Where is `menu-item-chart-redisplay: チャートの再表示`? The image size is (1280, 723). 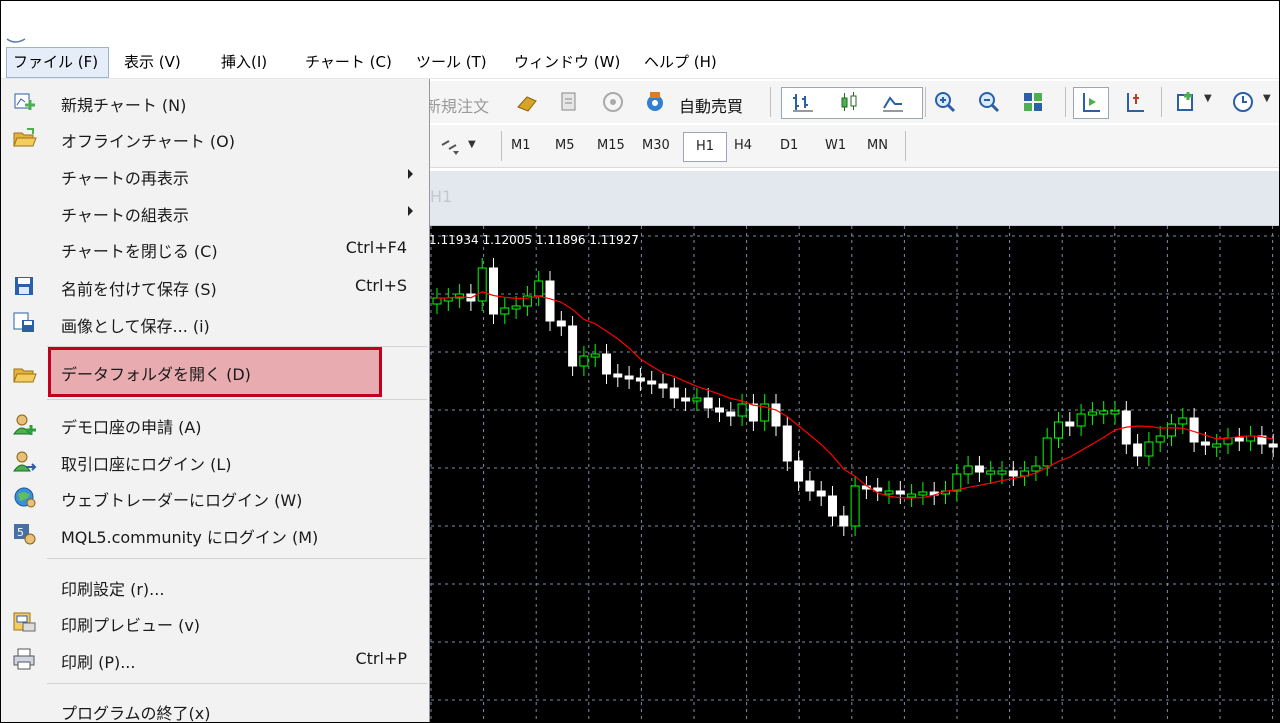 menu-item-chart-redisplay: チャートの再表示 is located at coordinates (215, 174).